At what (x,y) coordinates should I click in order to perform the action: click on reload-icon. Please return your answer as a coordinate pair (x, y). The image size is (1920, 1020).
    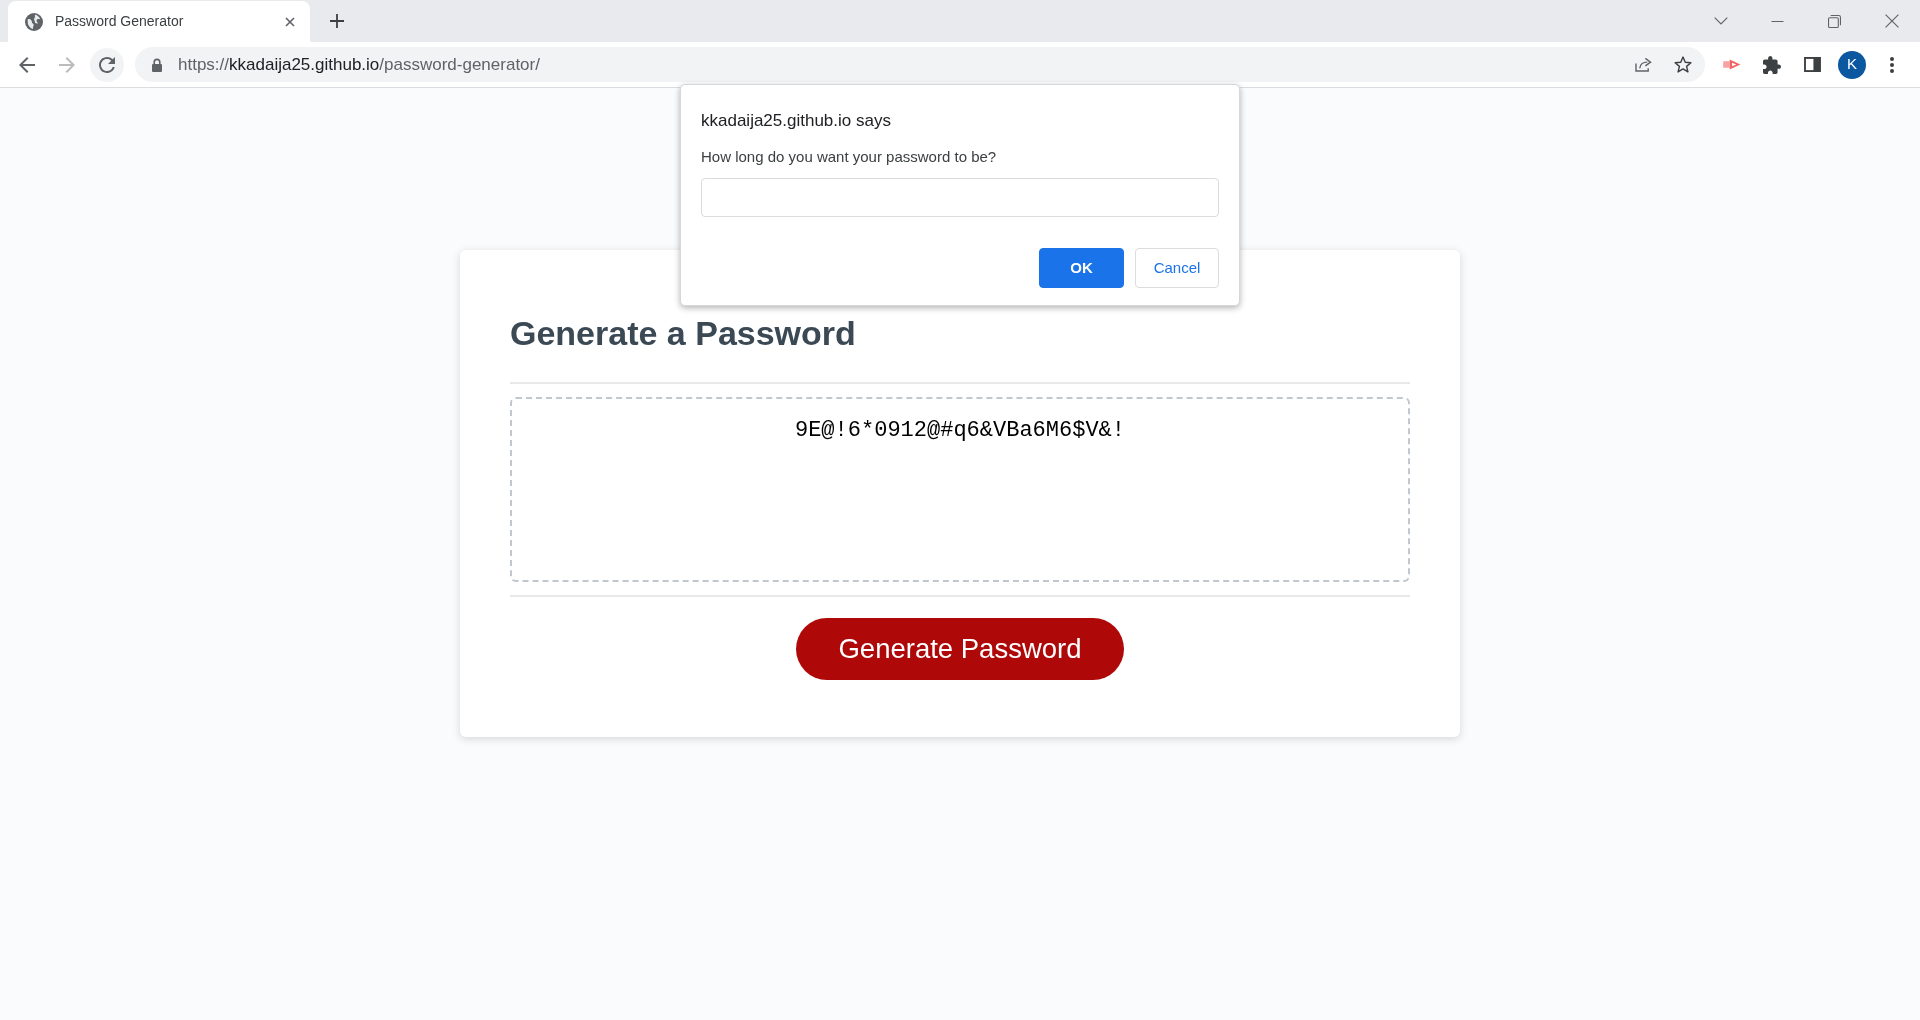
    Looking at the image, I should click on (107, 64).